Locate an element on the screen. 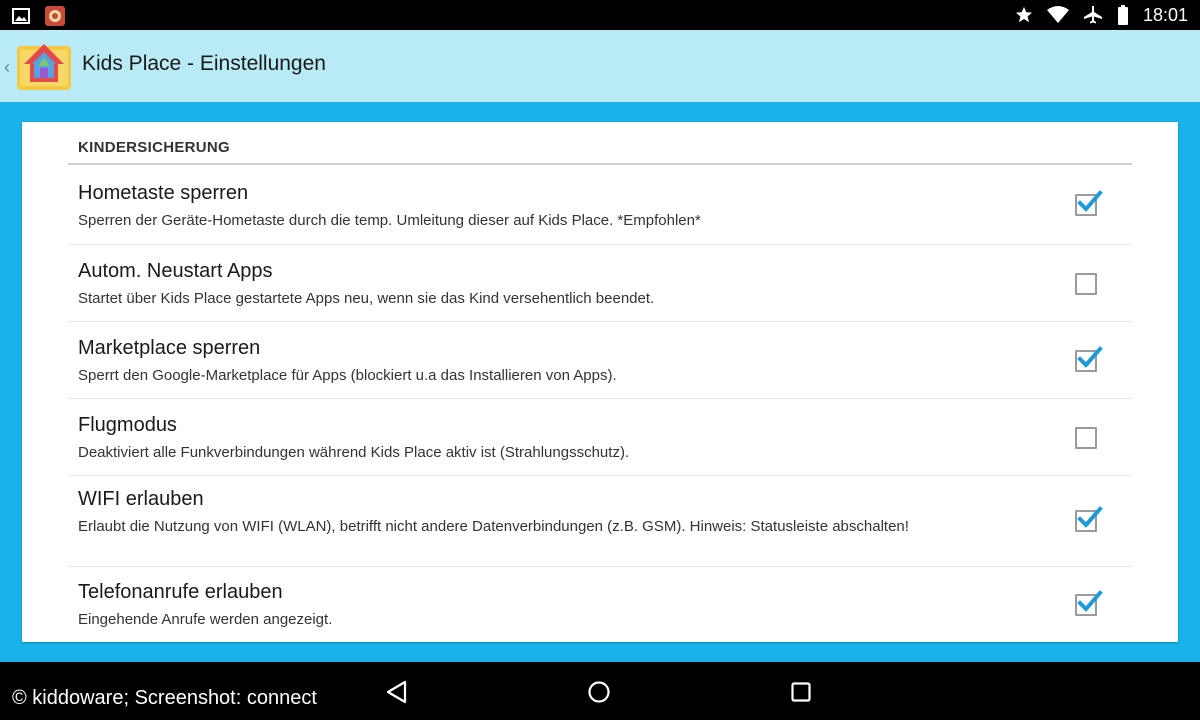  setting-title: WIFI erlauben is located at coordinates (141, 499).